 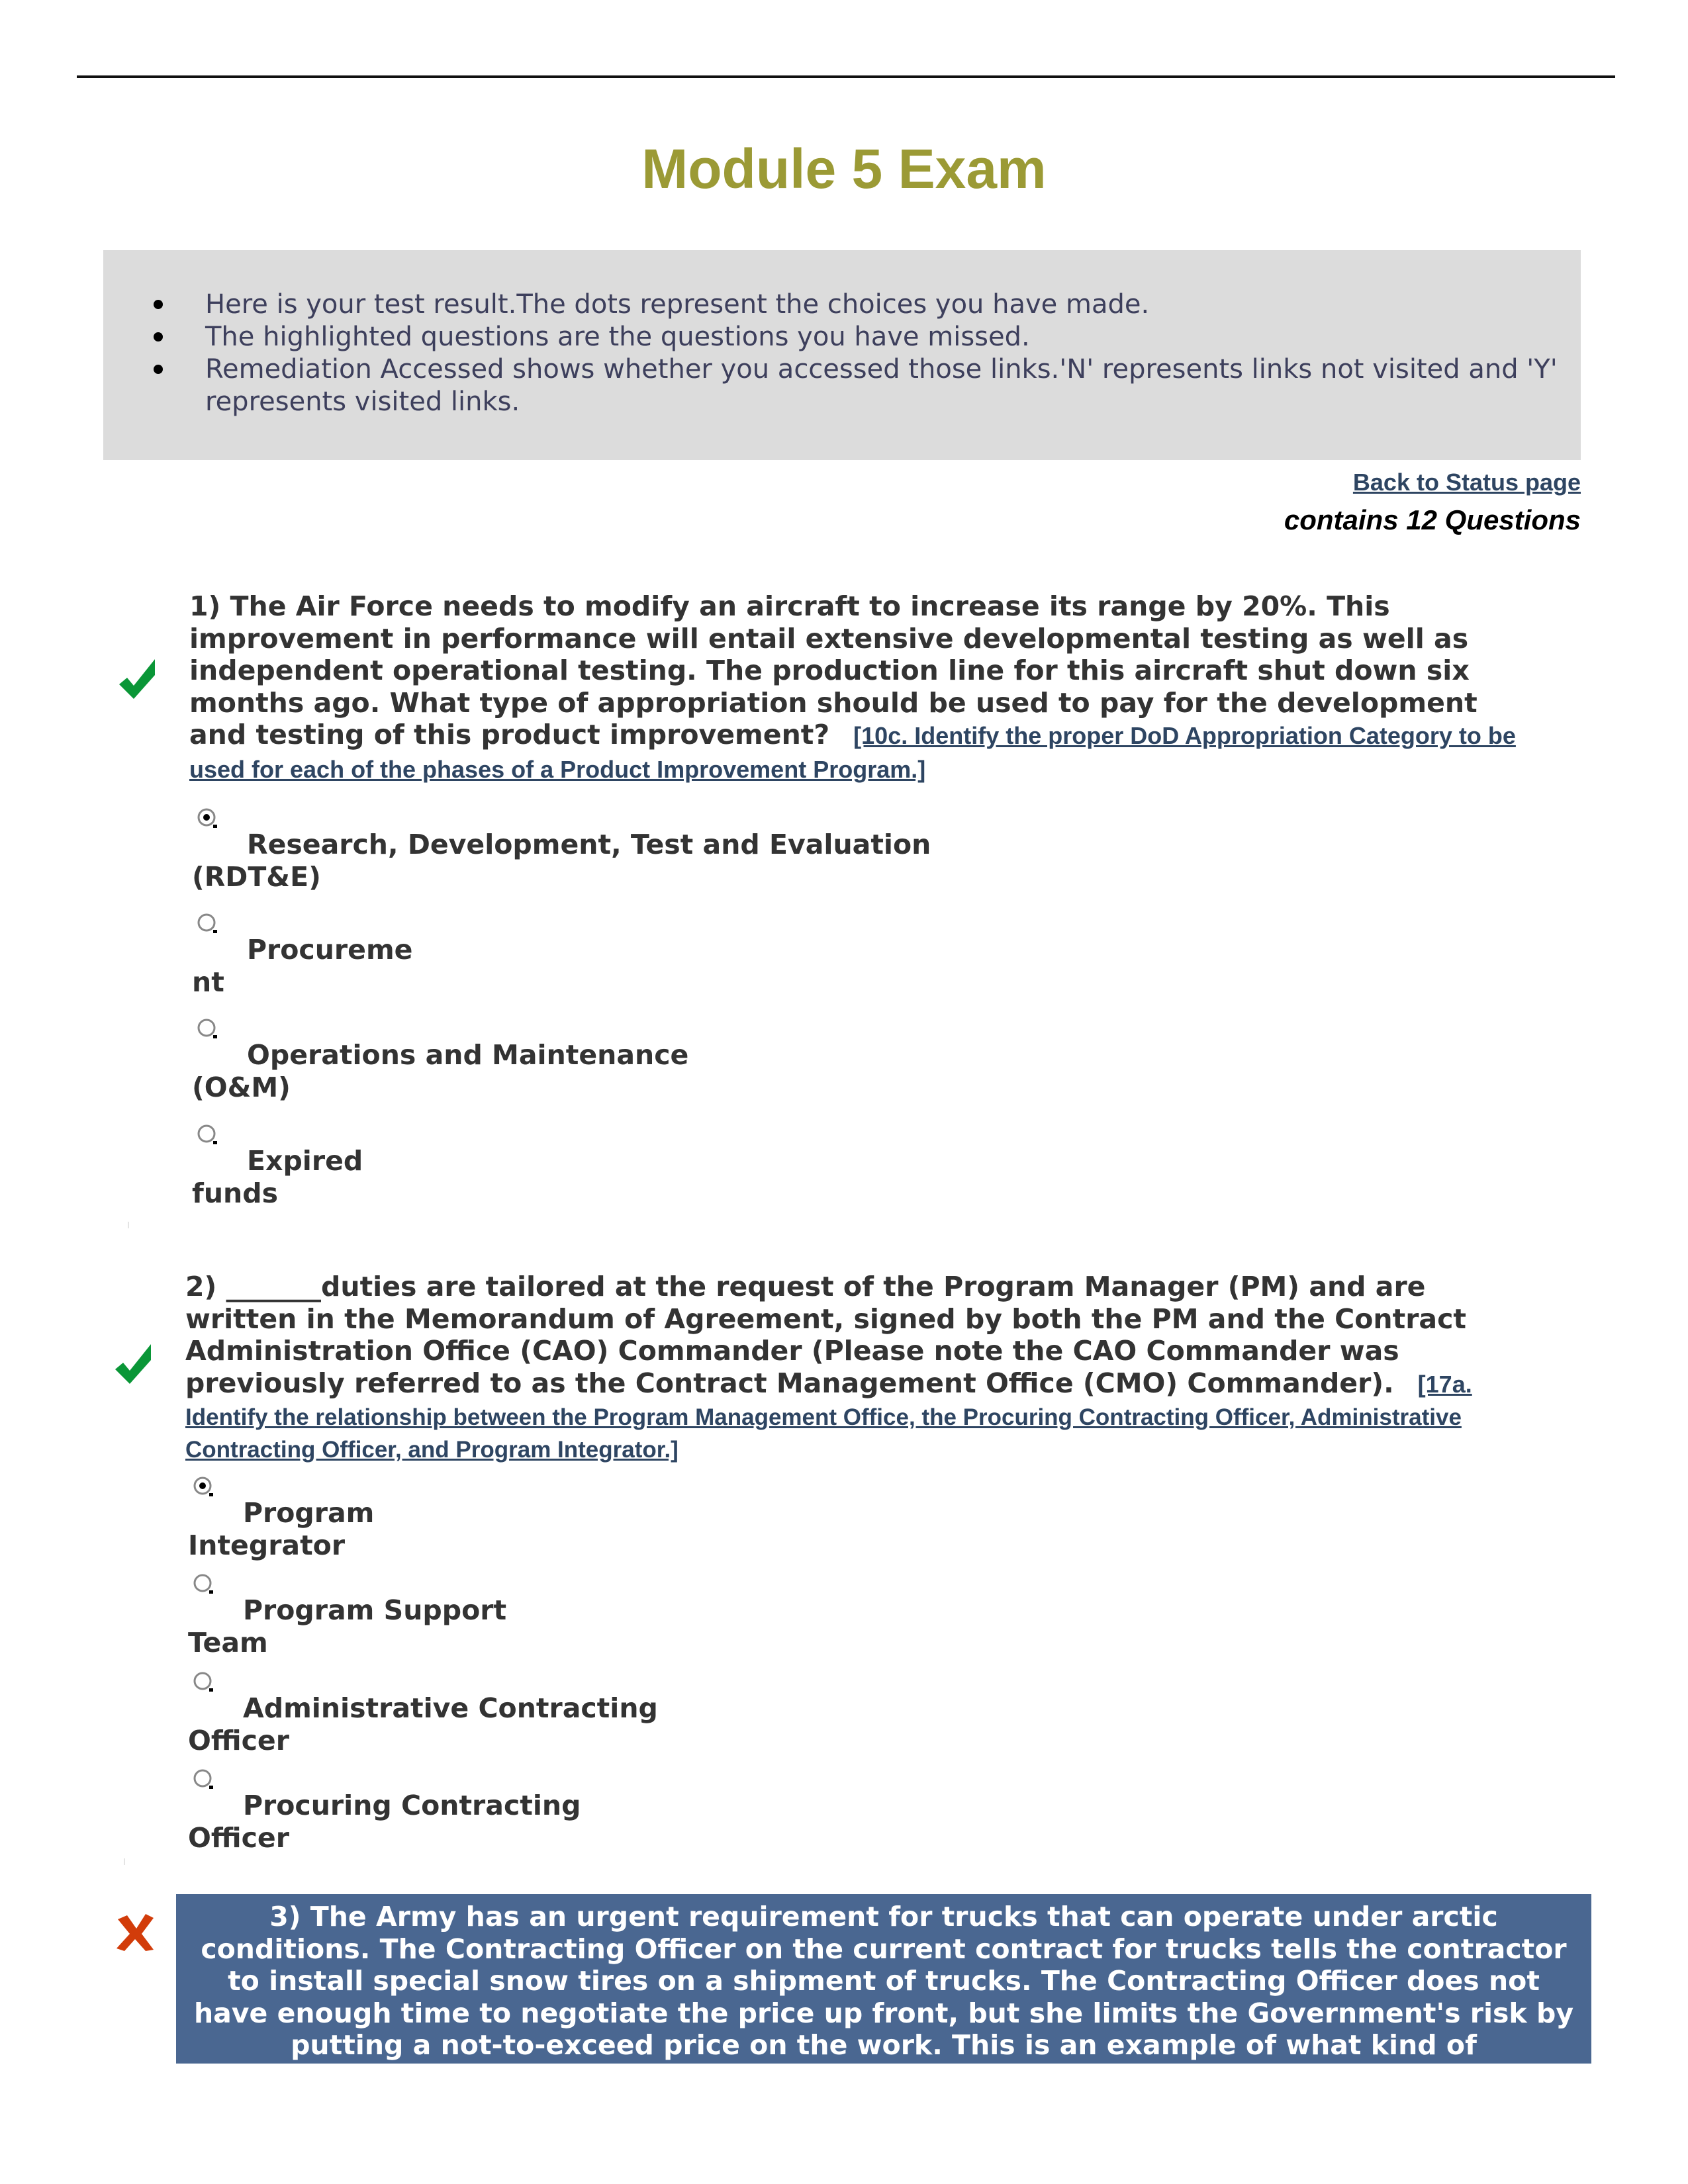 I want to click on answer-option: Program Support Team, so click(x=347, y=1616).